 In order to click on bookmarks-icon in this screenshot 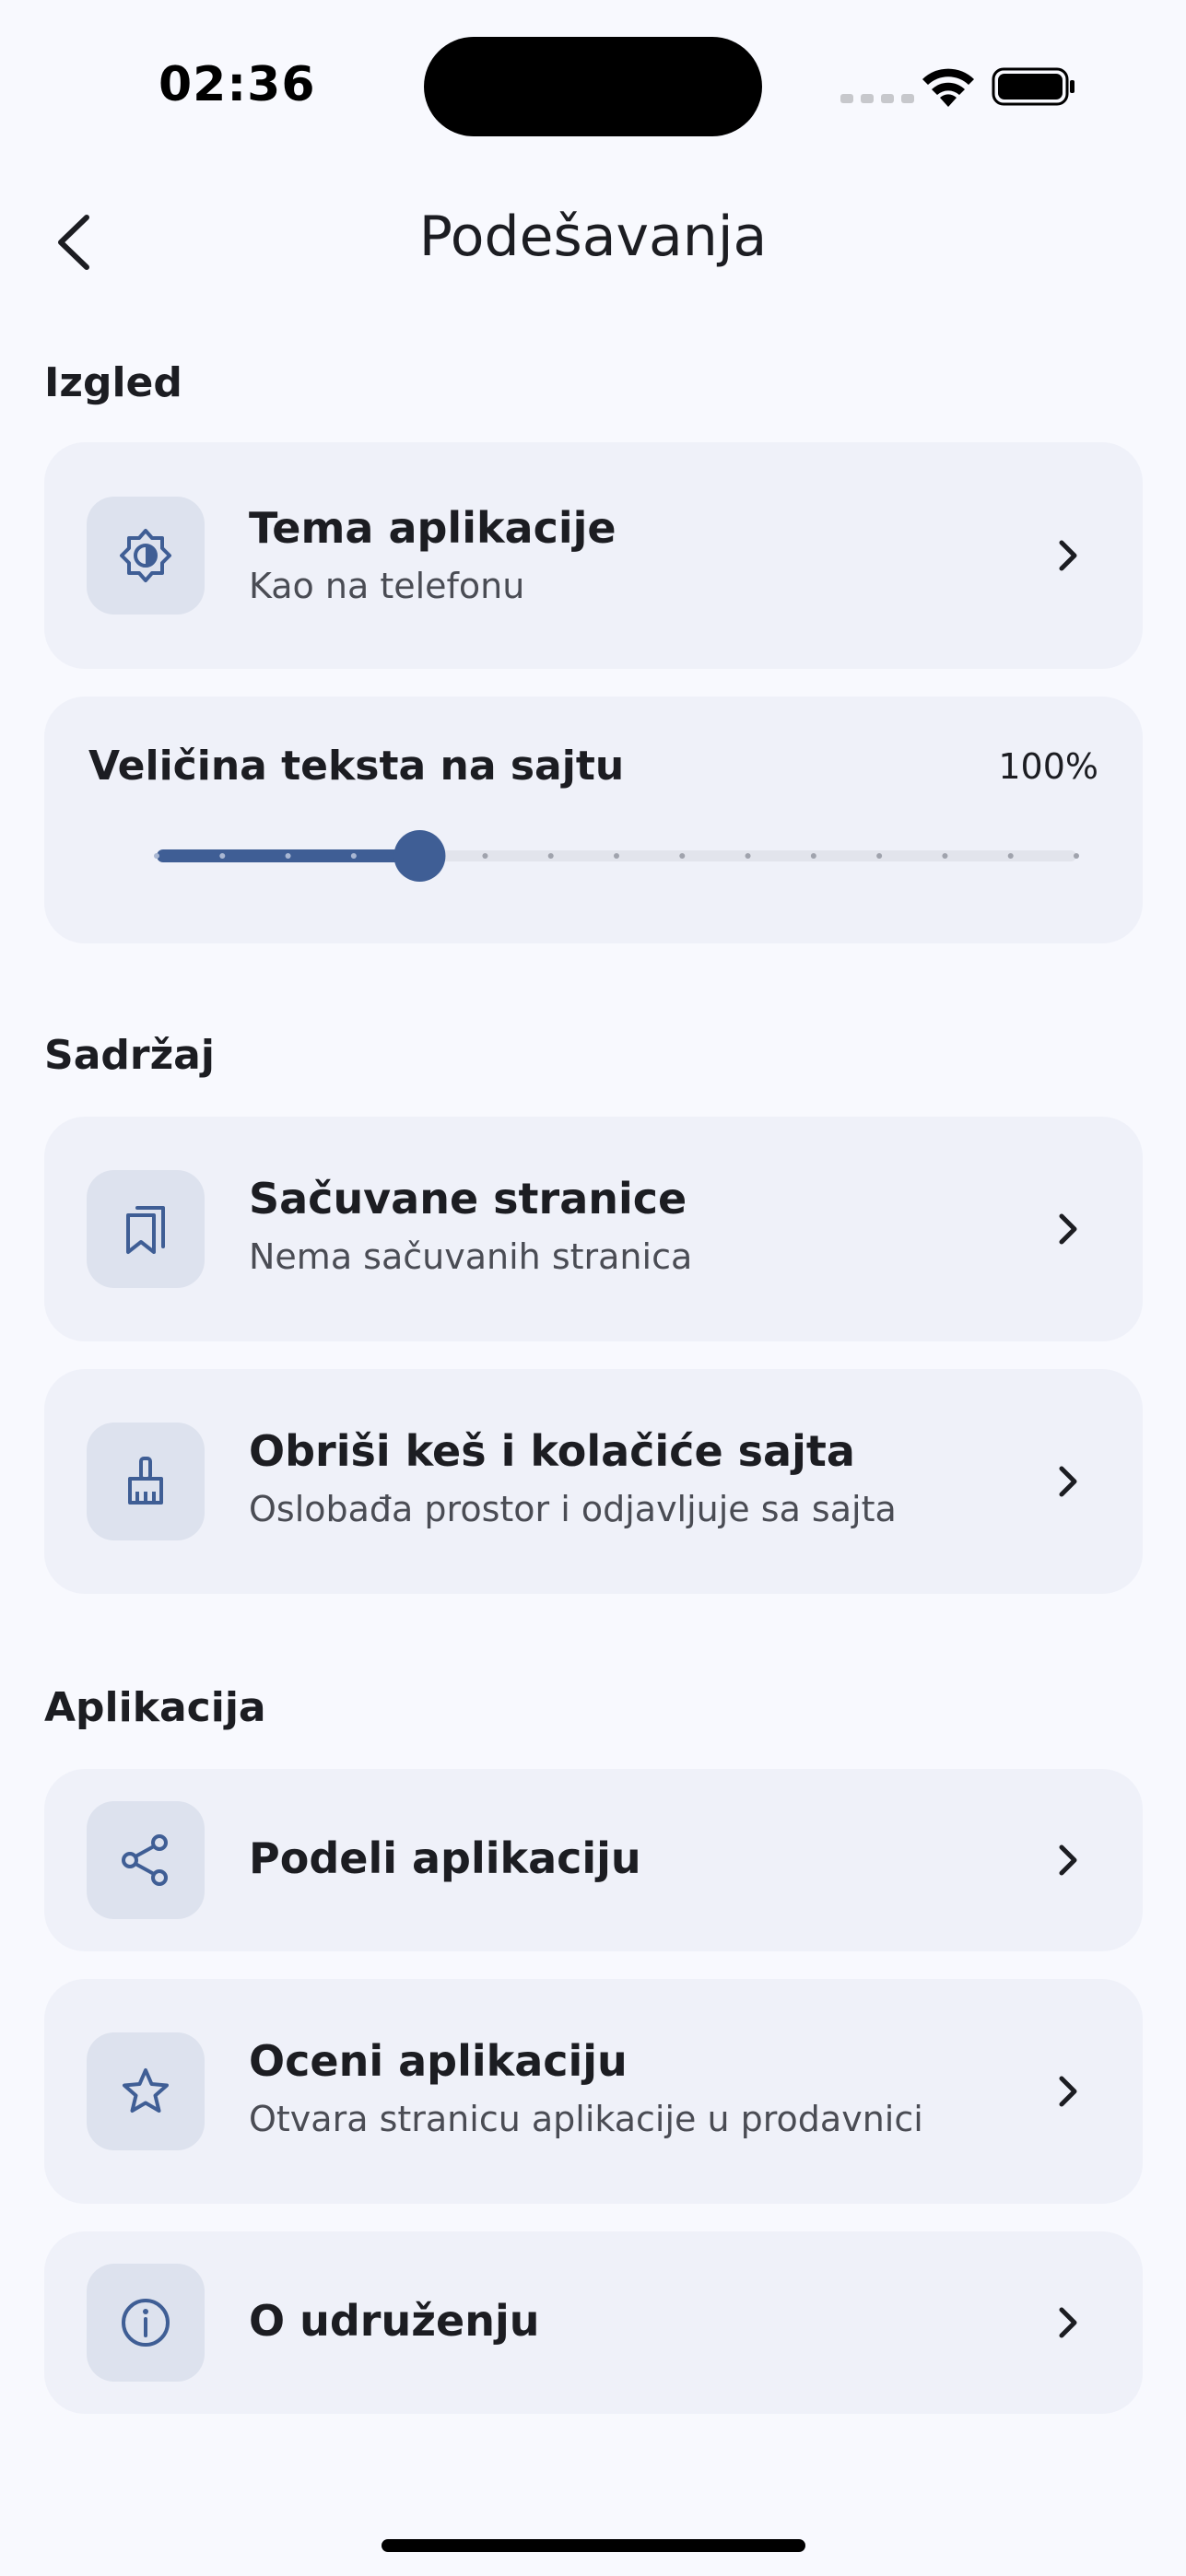, I will do `click(145, 1230)`.